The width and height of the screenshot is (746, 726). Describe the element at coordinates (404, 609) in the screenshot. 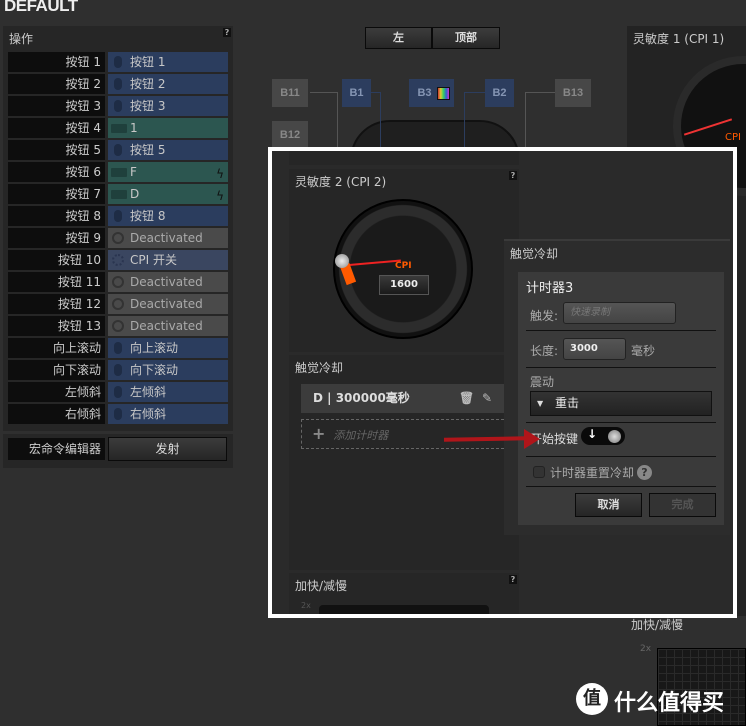

I see `speed-curve-graph` at that location.